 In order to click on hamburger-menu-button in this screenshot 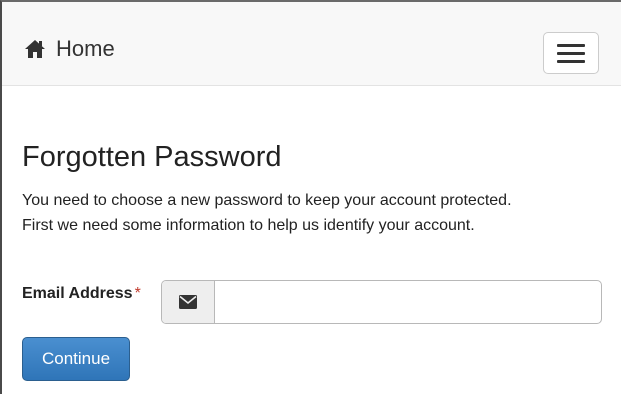, I will do `click(571, 53)`.